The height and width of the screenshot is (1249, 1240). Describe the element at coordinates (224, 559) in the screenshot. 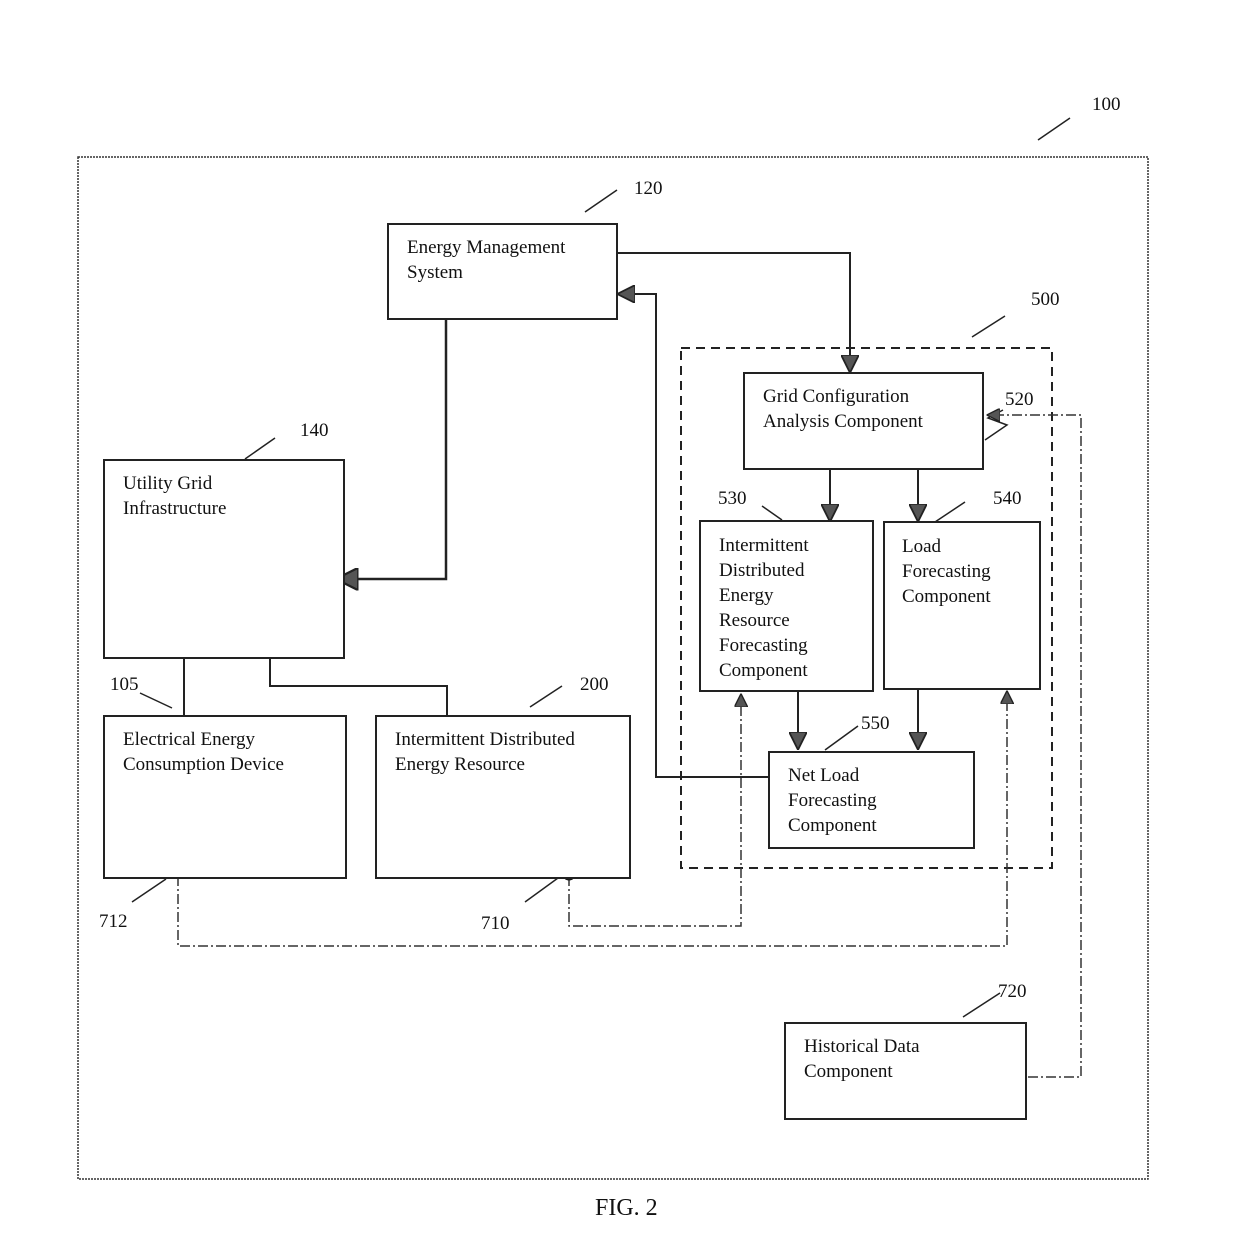

I see `utility-grid-infrastructure-block: Utility Grid Infrastructure` at that location.